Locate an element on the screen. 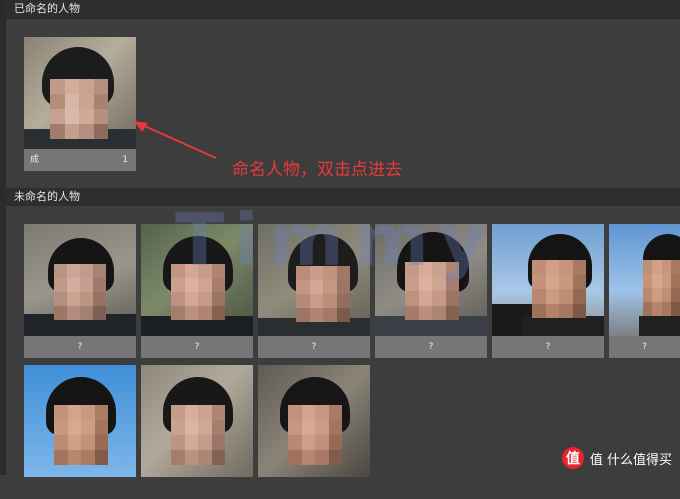  named-section-header: 已命名的人物 is located at coordinates (343, 9).